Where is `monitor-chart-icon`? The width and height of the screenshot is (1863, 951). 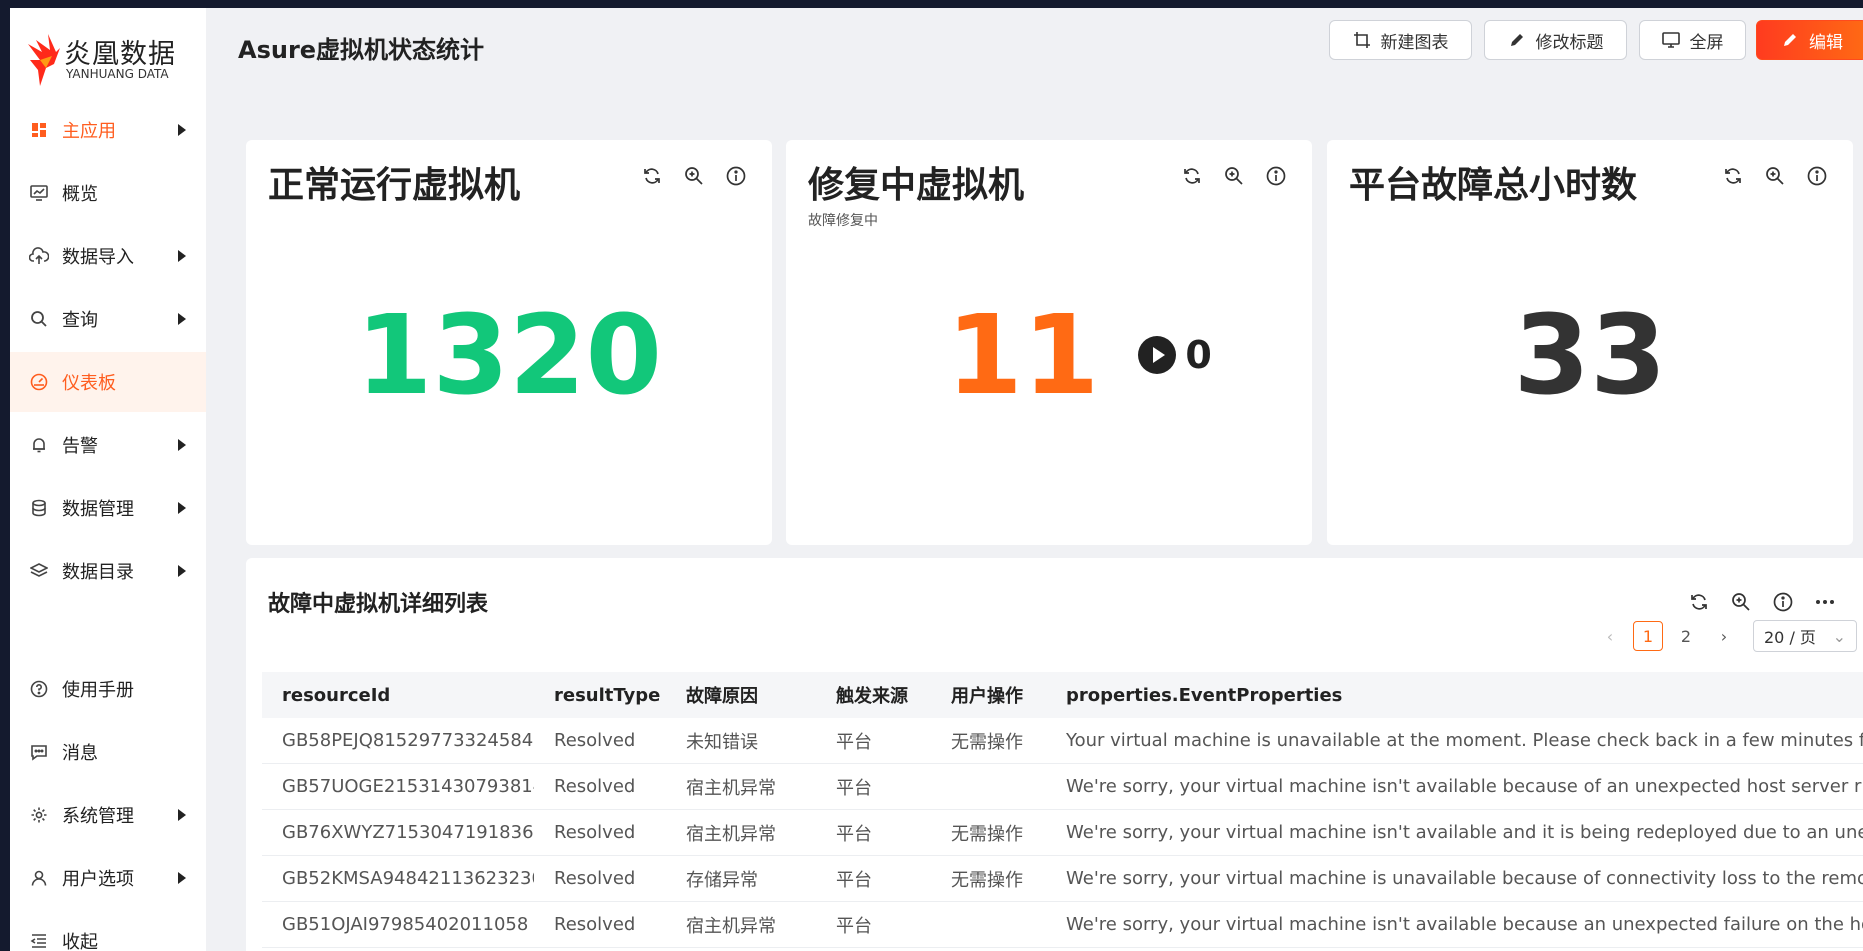
monitor-chart-icon is located at coordinates (39, 193).